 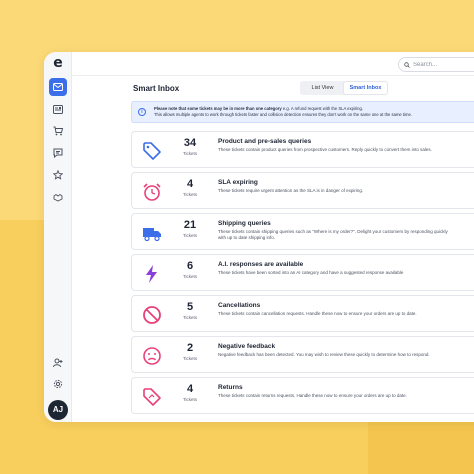 I want to click on card-title: Cancellations, so click(x=239, y=305).